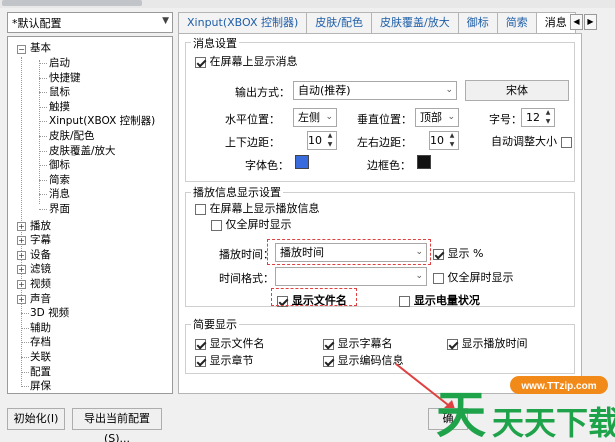 The height and width of the screenshot is (442, 615). What do you see at coordinates (215, 43) in the screenshot?
I see `group-title: 消息设置` at bounding box center [215, 43].